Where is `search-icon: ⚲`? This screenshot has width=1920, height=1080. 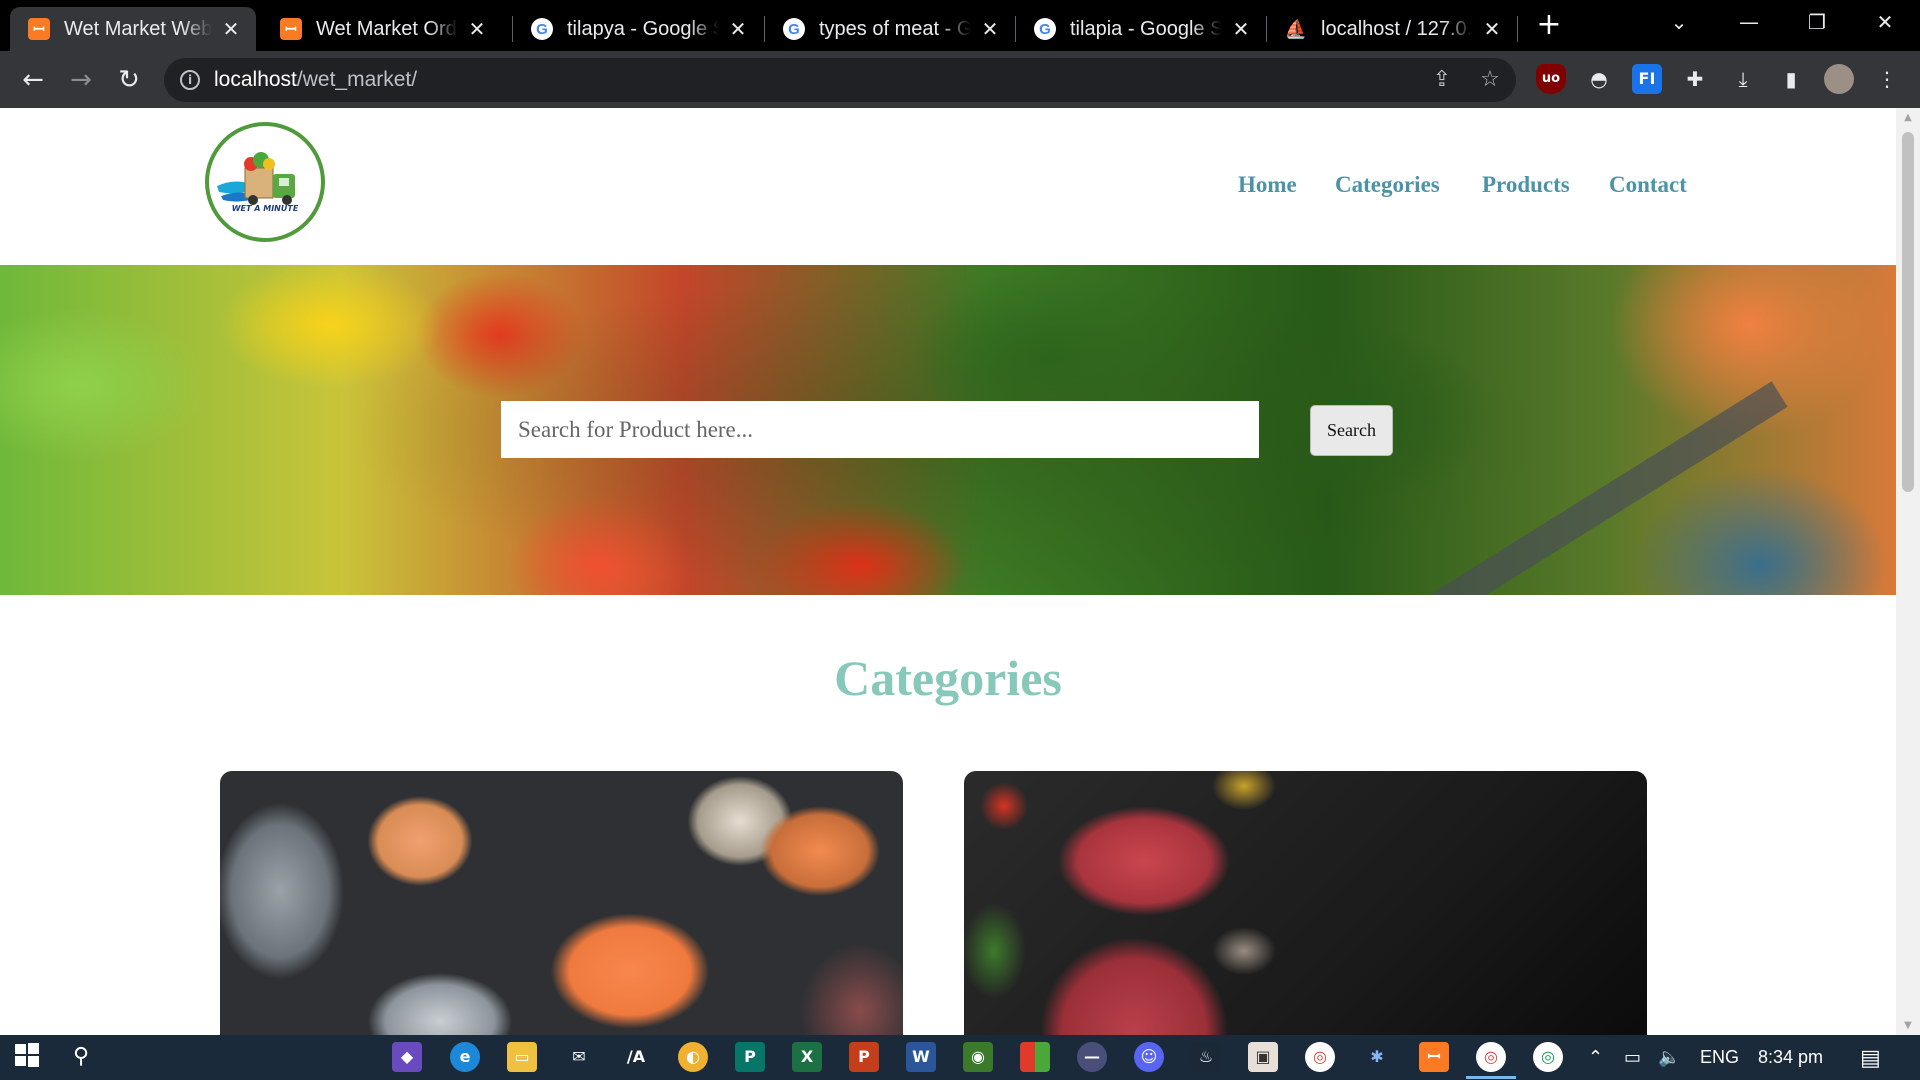 search-icon: ⚲ is located at coordinates (81, 1057).